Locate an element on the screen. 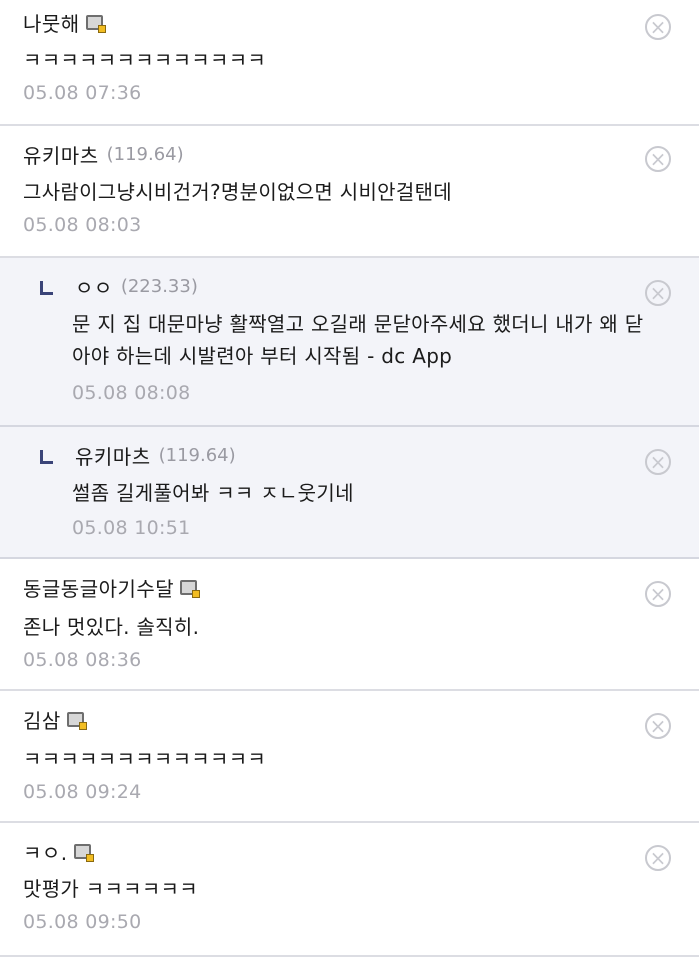 The image size is (699, 960). author-nickname: 김삼 is located at coordinates (42, 719).